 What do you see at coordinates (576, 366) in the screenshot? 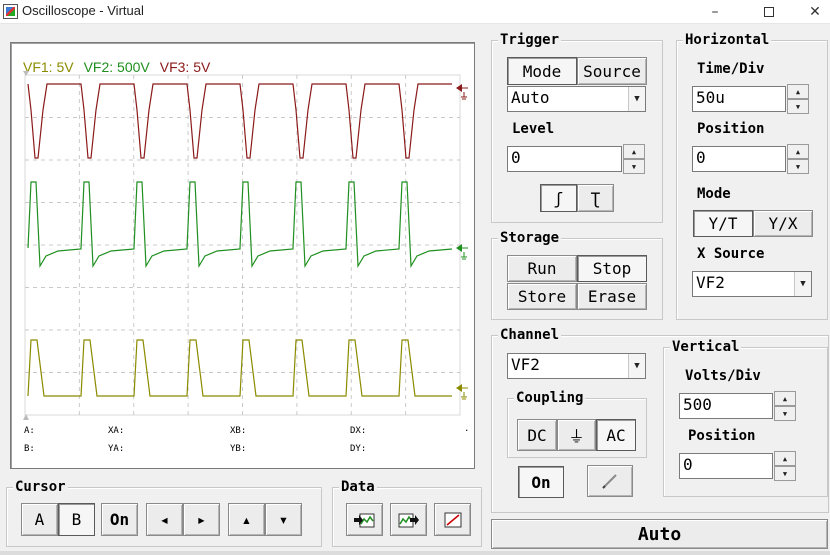
I see `channel-select: VF2 ▼` at bounding box center [576, 366].